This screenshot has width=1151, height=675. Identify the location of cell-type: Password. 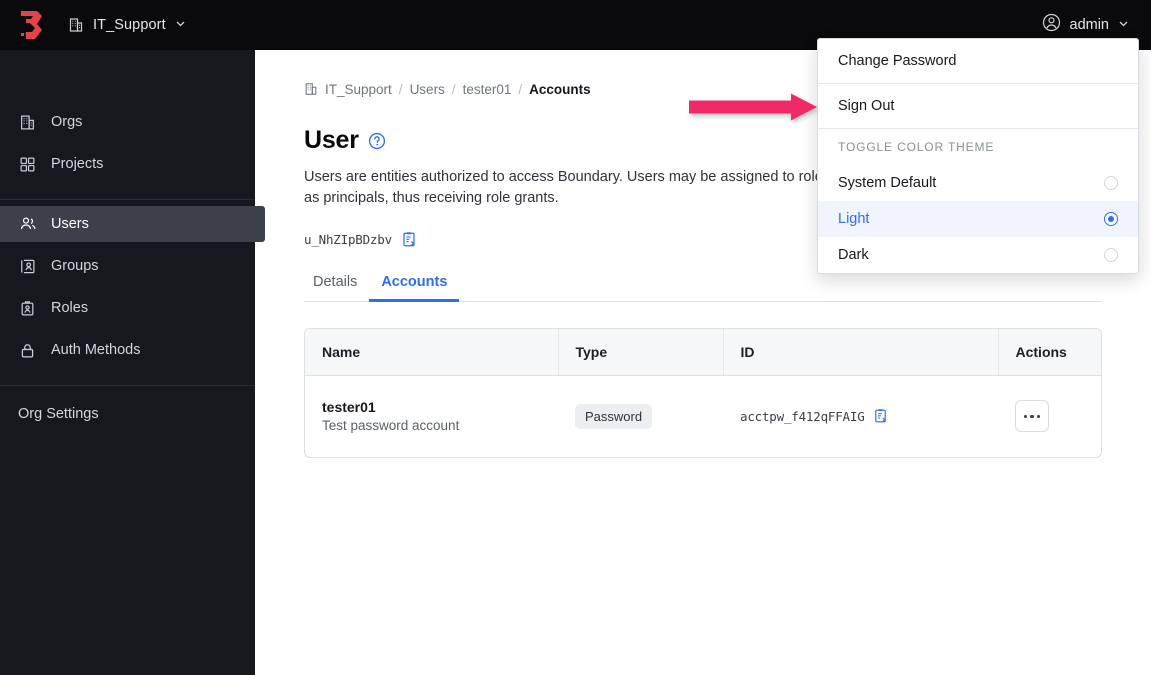
(640, 416).